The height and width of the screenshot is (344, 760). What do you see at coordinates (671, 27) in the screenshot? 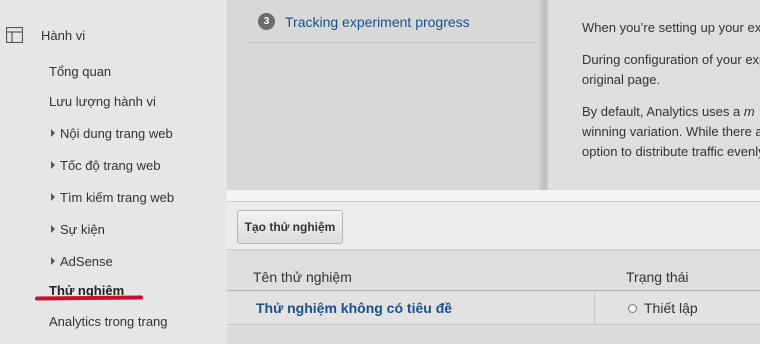
I see `help-paragraph-1: When you’re setting up your ex` at bounding box center [671, 27].